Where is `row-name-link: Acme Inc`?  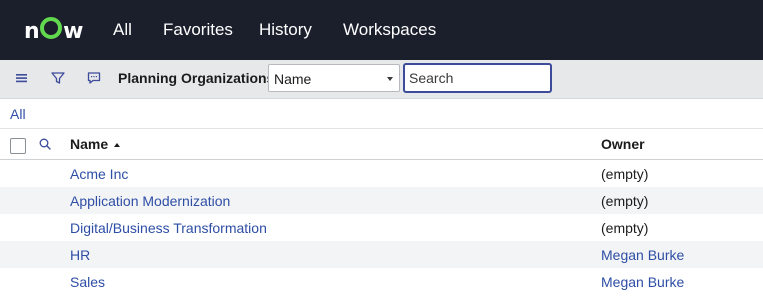 row-name-link: Acme Inc is located at coordinates (99, 174).